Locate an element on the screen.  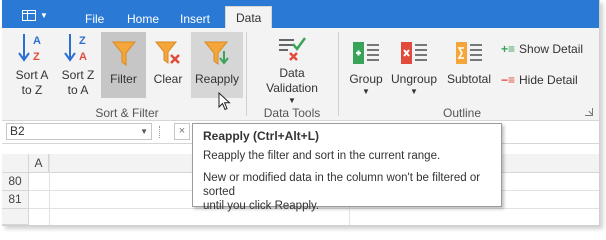
clear-filter-button: Clear is located at coordinates (168, 65).